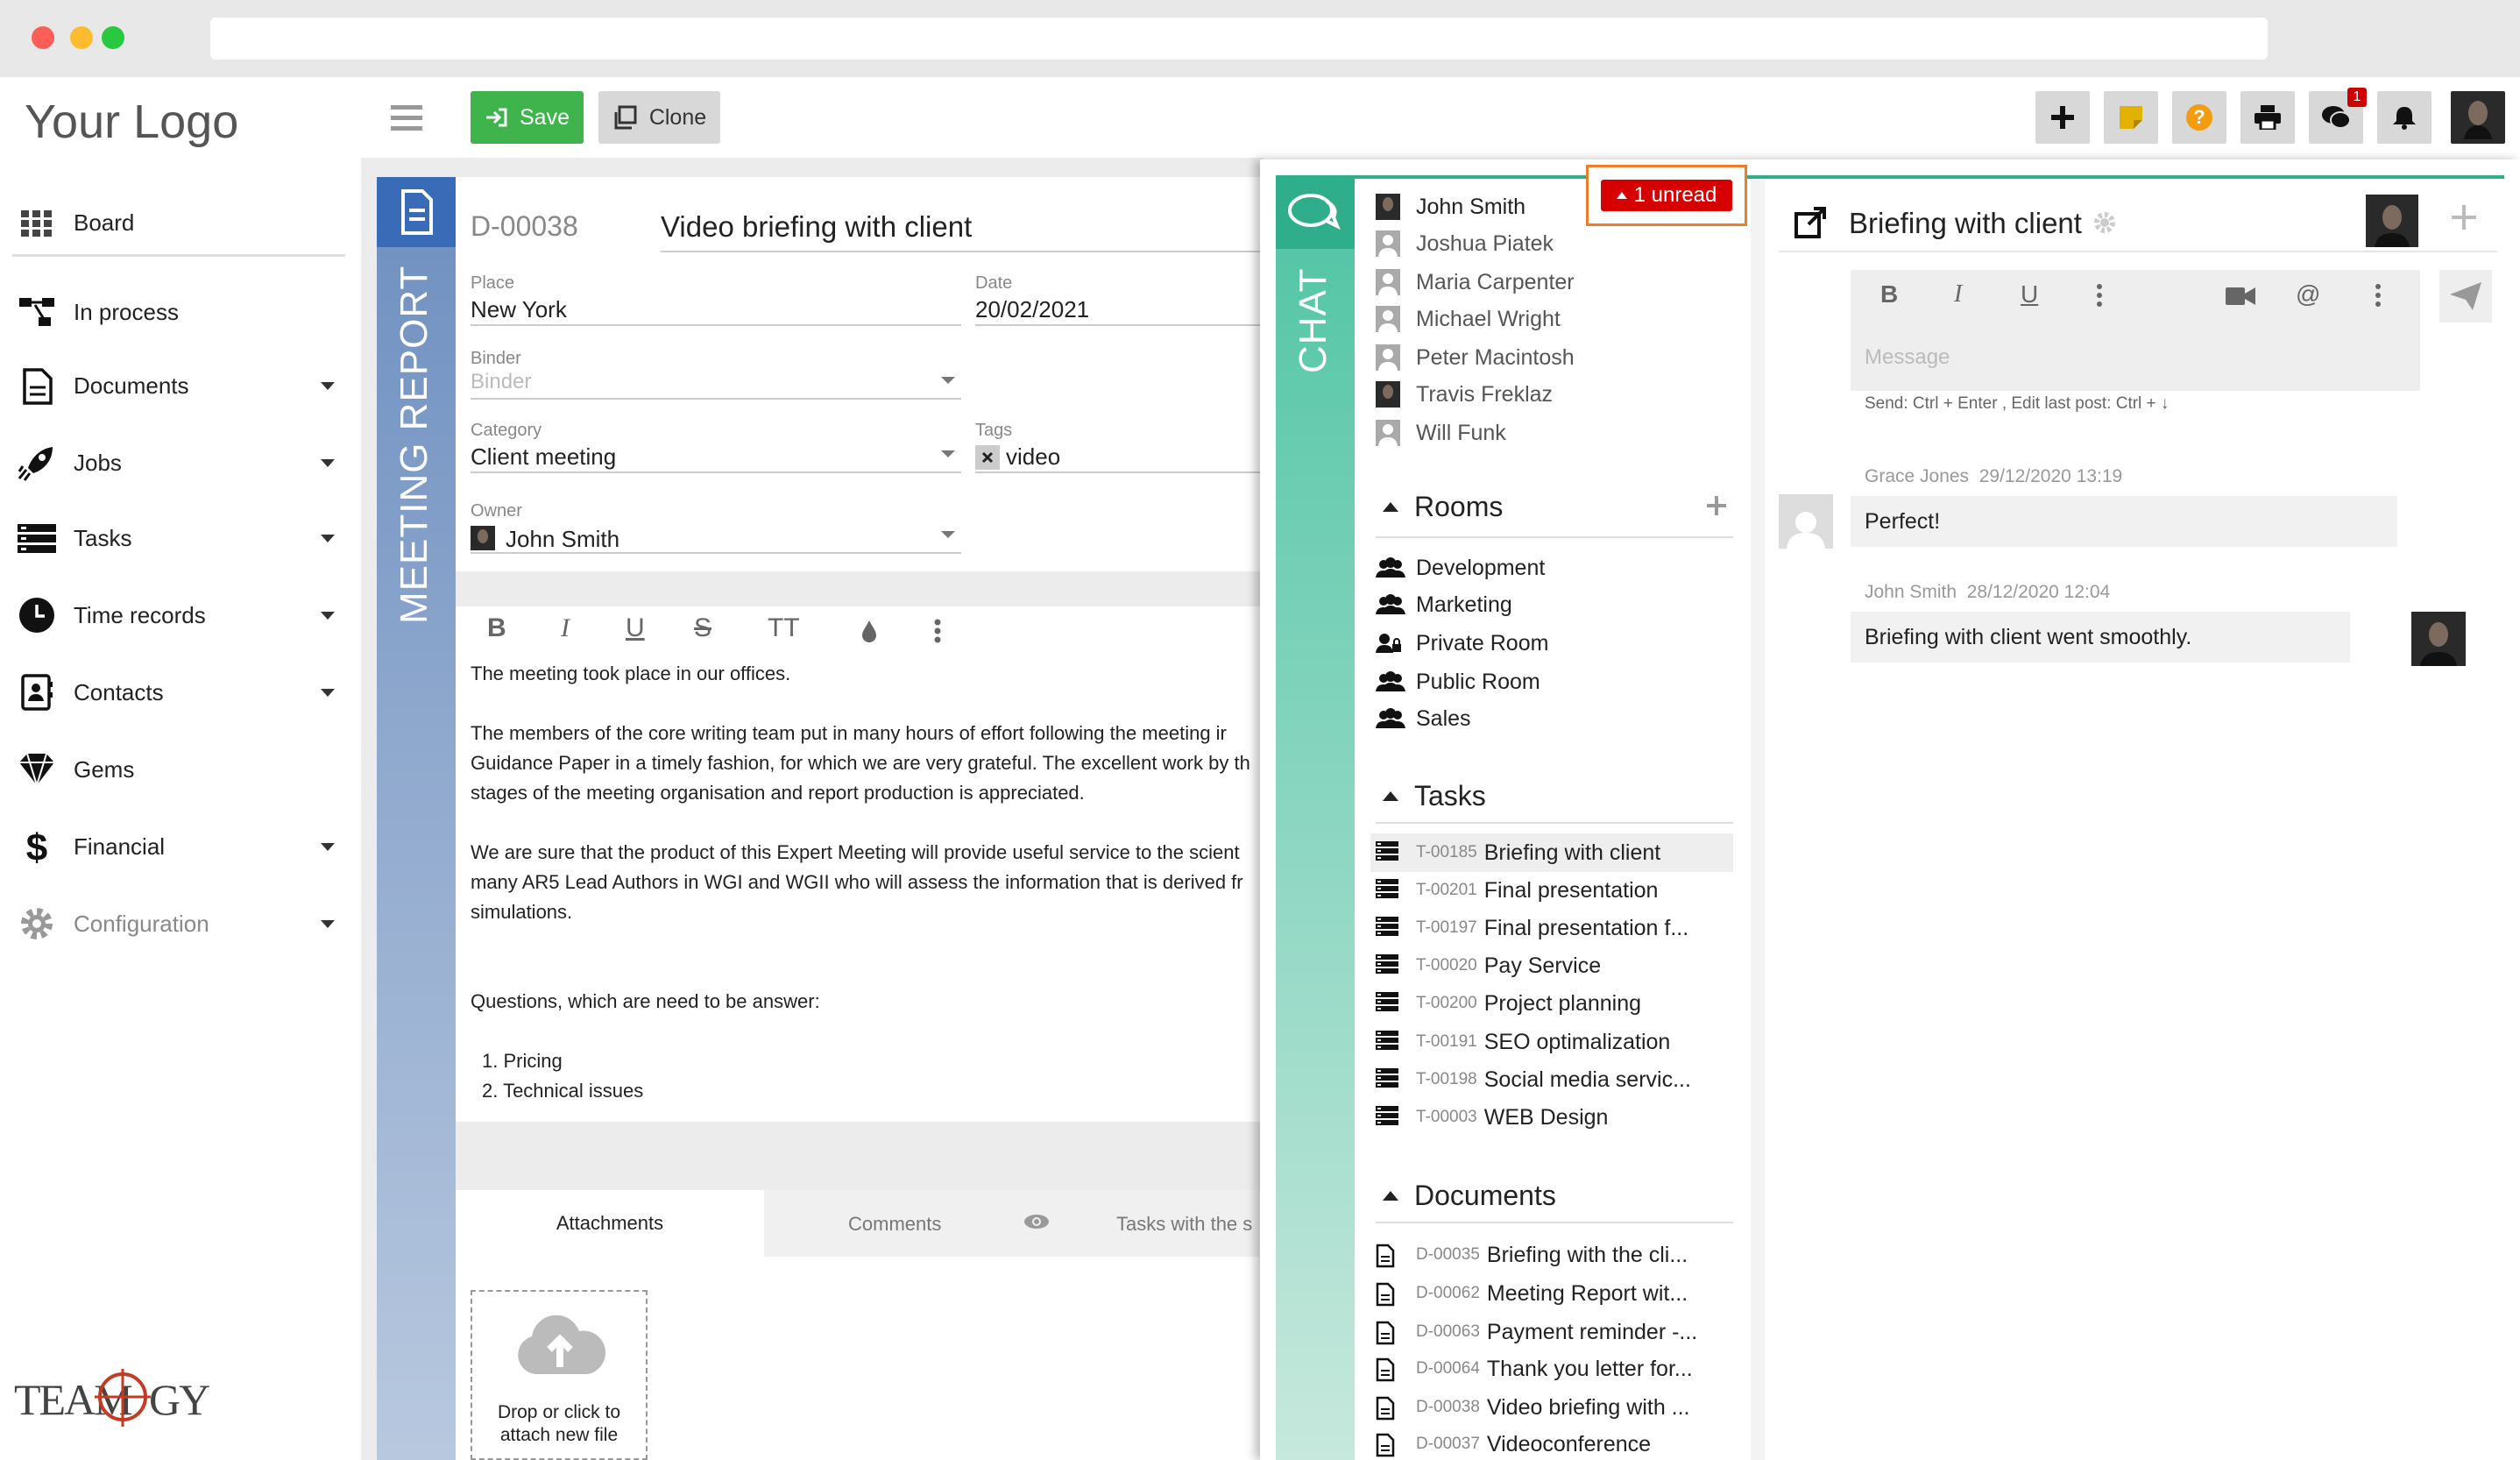 Image resolution: width=2520 pixels, height=1460 pixels. I want to click on tab-attachments: Attachments, so click(610, 1223).